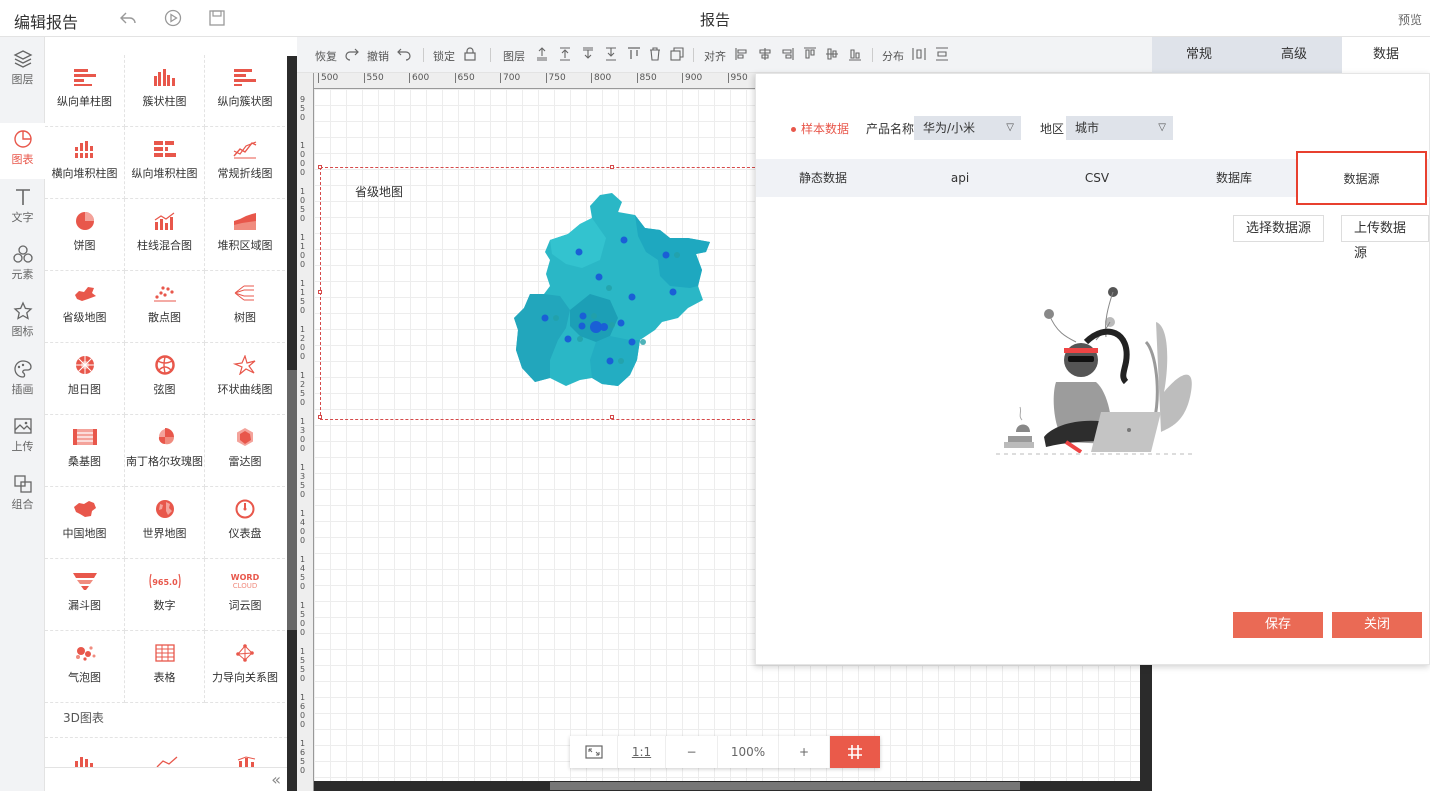  What do you see at coordinates (85, 235) in the screenshot?
I see `chart-item-pie: 饼图` at bounding box center [85, 235].